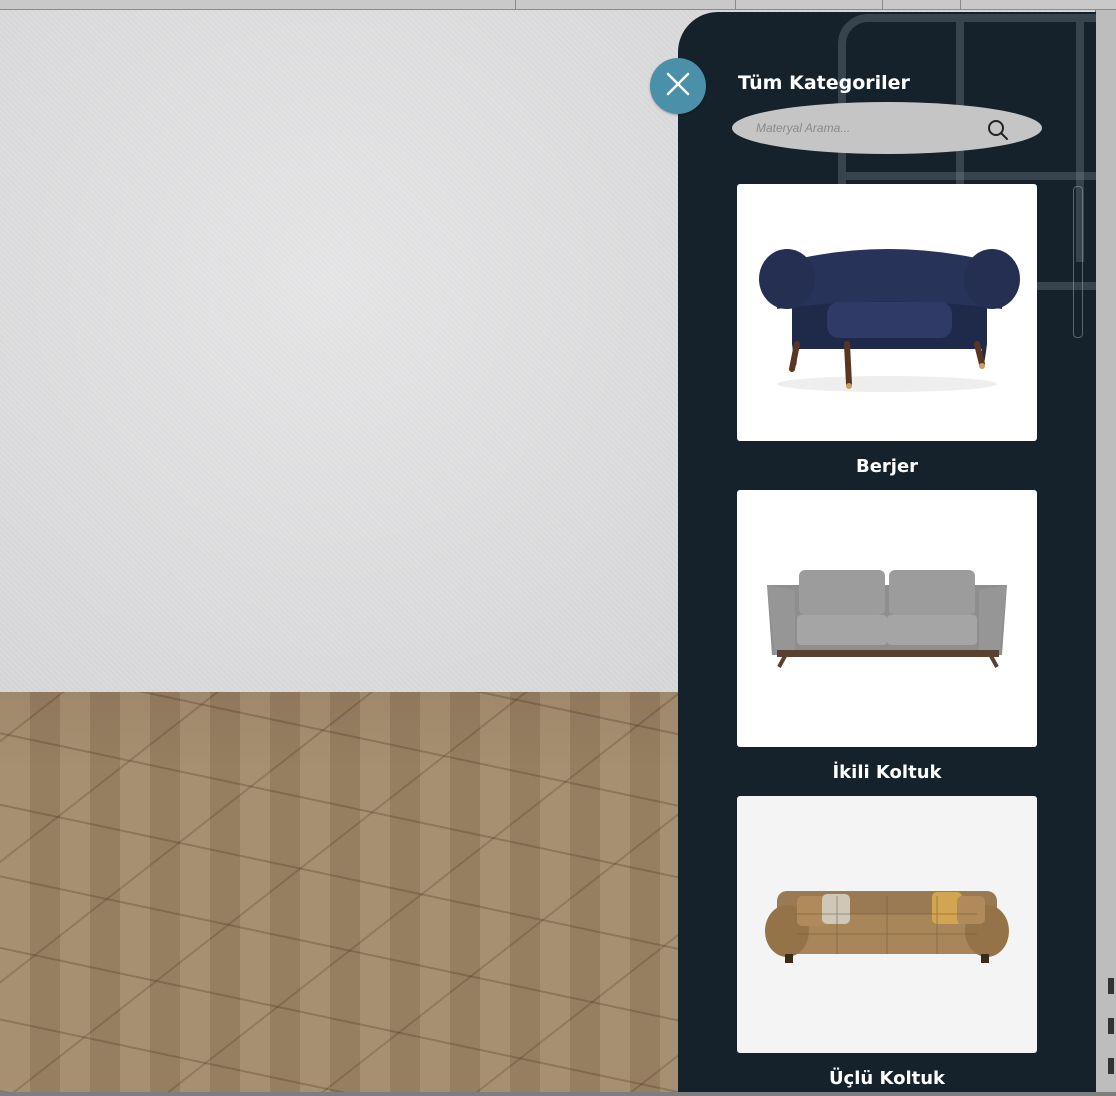 The image size is (1116, 1096). Describe the element at coordinates (824, 83) in the screenshot. I see `panel-title: Tüm Kategoriler` at that location.